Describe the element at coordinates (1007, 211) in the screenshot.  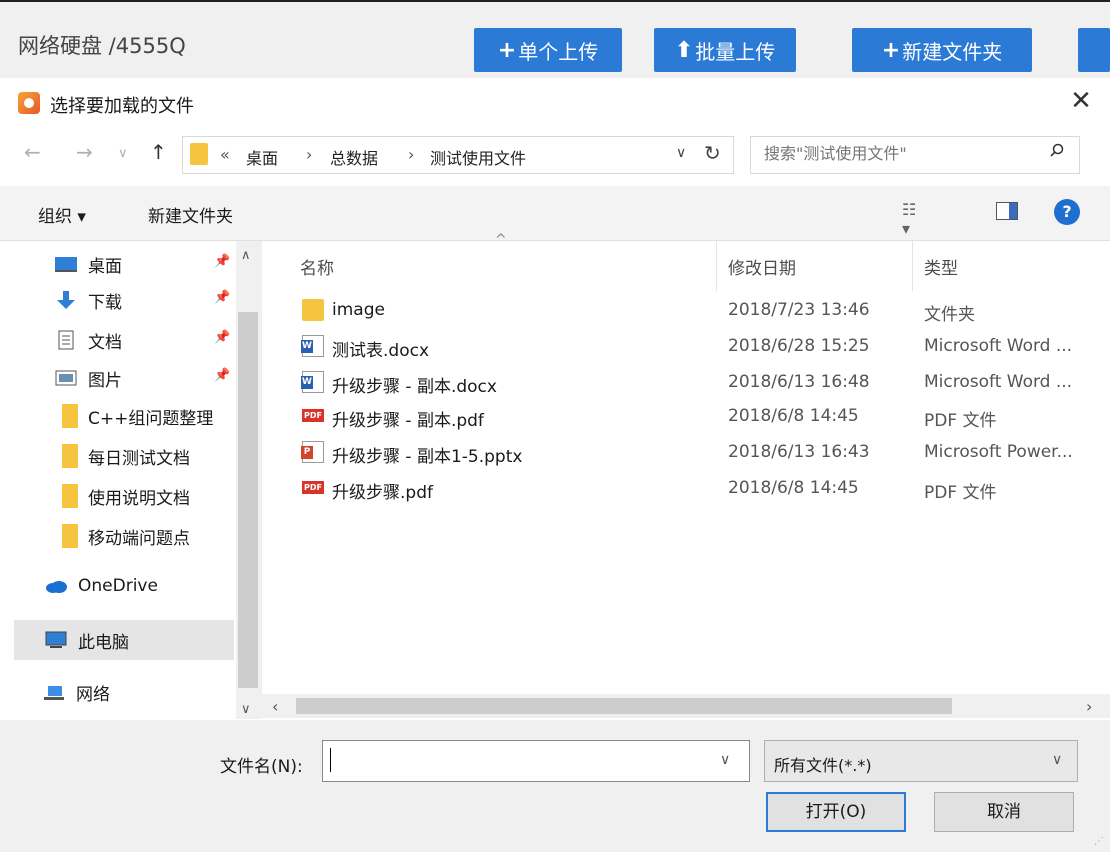
I see `preview-pane-icon` at that location.